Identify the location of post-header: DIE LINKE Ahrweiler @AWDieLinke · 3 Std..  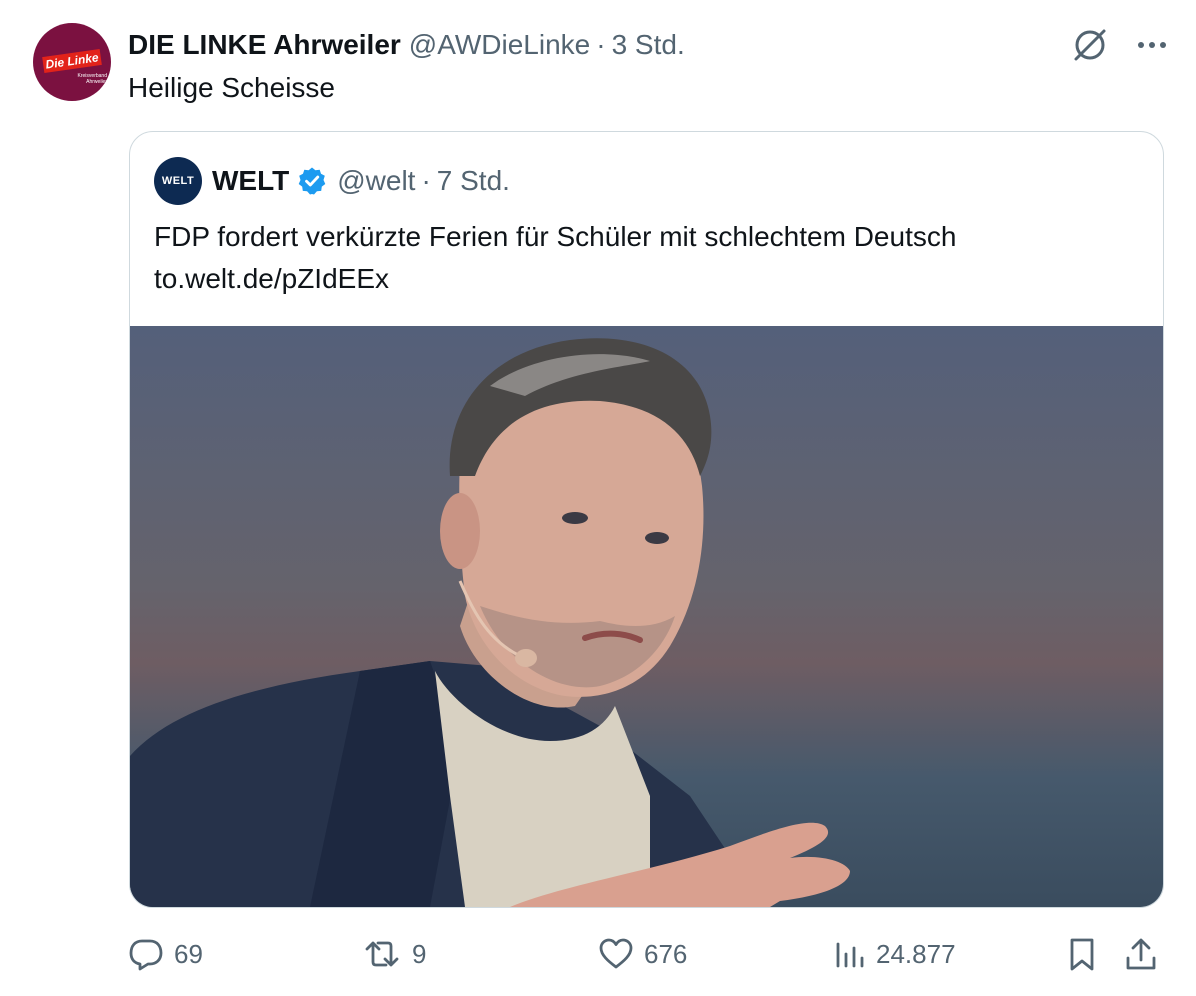
(592, 45).